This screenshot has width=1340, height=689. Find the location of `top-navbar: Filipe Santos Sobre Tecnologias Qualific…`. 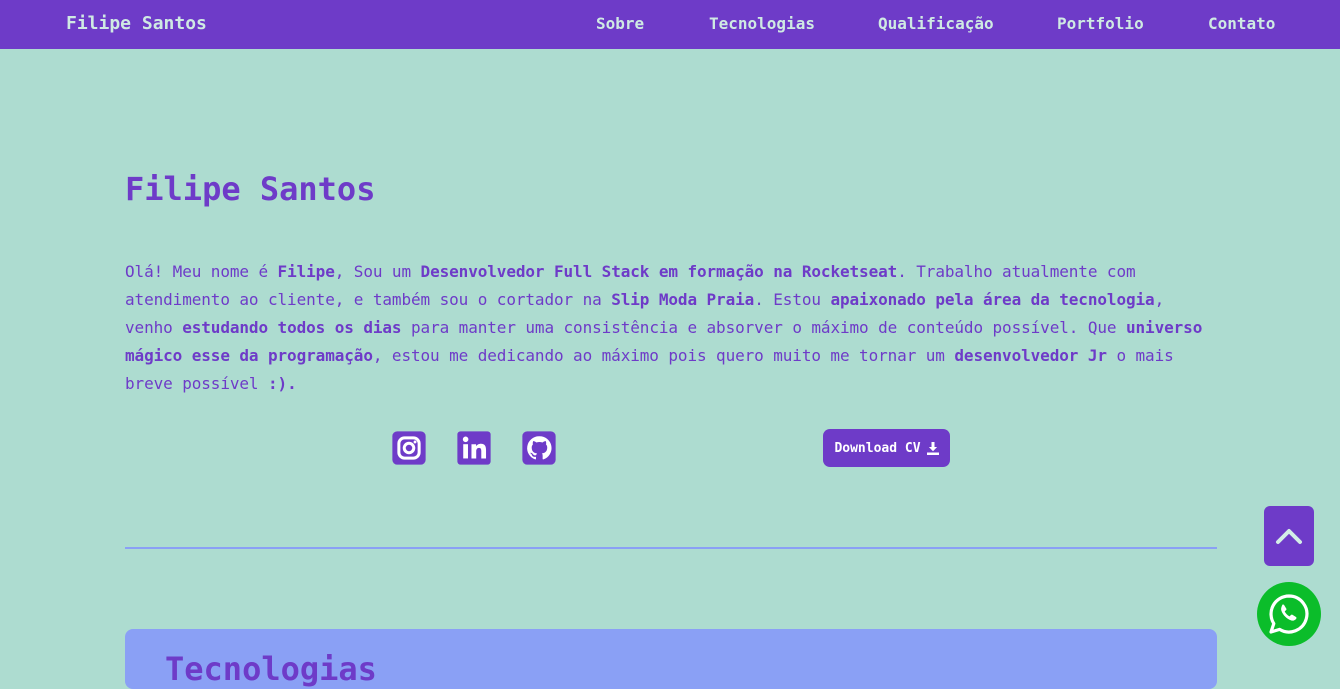

top-navbar: Filipe Santos Sobre Tecnologias Qualific… is located at coordinates (670, 24).